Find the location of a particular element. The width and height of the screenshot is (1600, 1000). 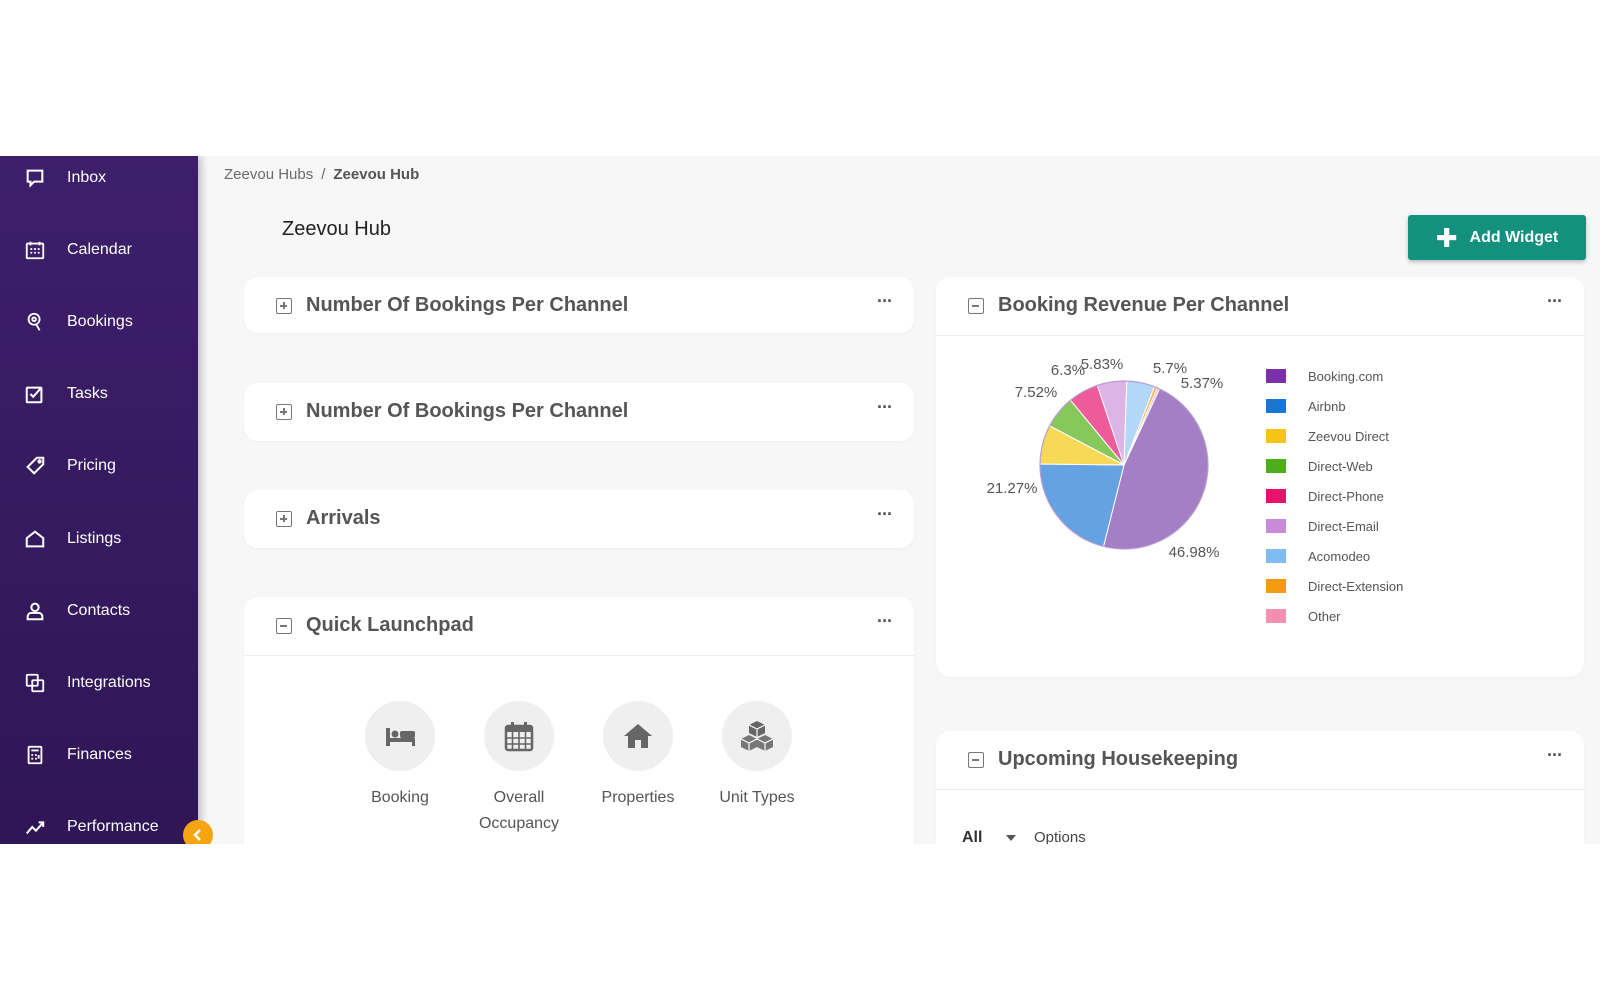

caret-down-icon is located at coordinates (1011, 838).